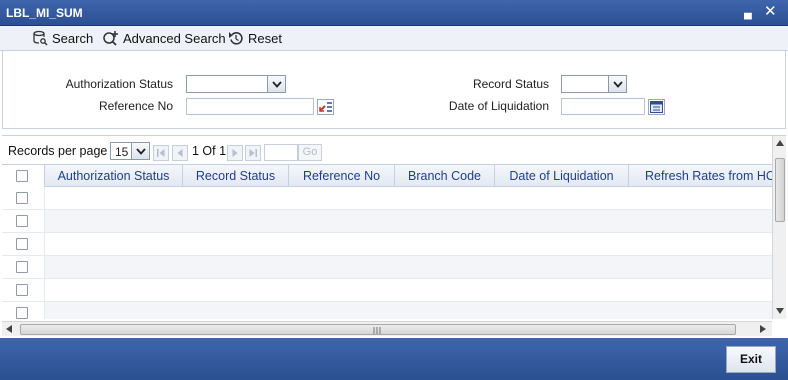  I want to click on authorization-status-select, so click(236, 84).